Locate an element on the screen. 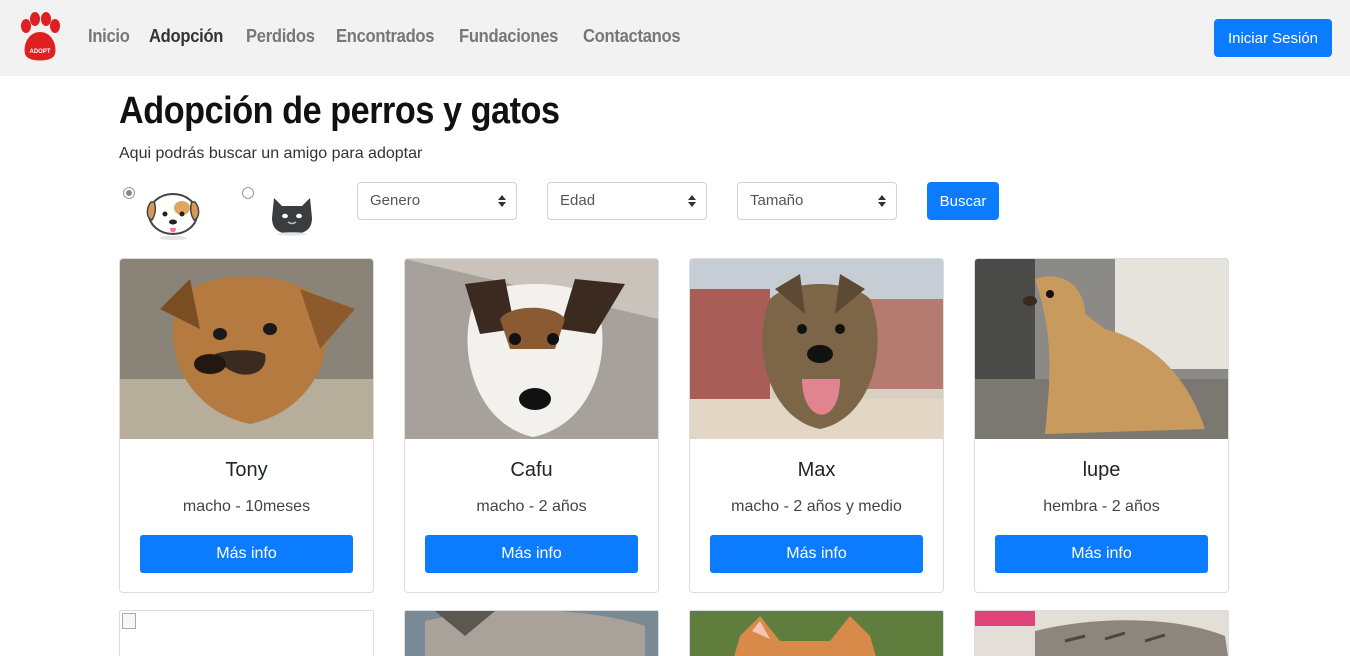  cat-icon is located at coordinates (292, 212).